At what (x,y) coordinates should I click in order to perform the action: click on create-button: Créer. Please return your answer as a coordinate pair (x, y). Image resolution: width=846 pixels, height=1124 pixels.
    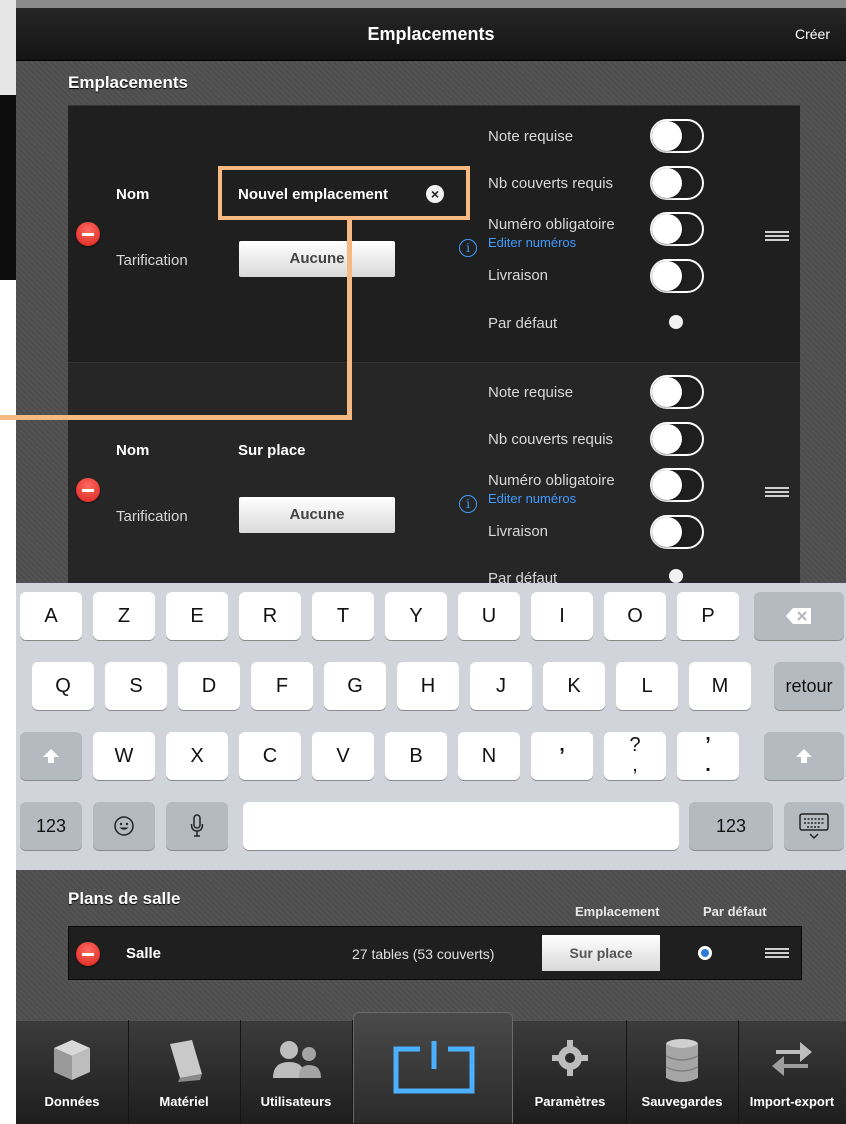
    Looking at the image, I should click on (812, 34).